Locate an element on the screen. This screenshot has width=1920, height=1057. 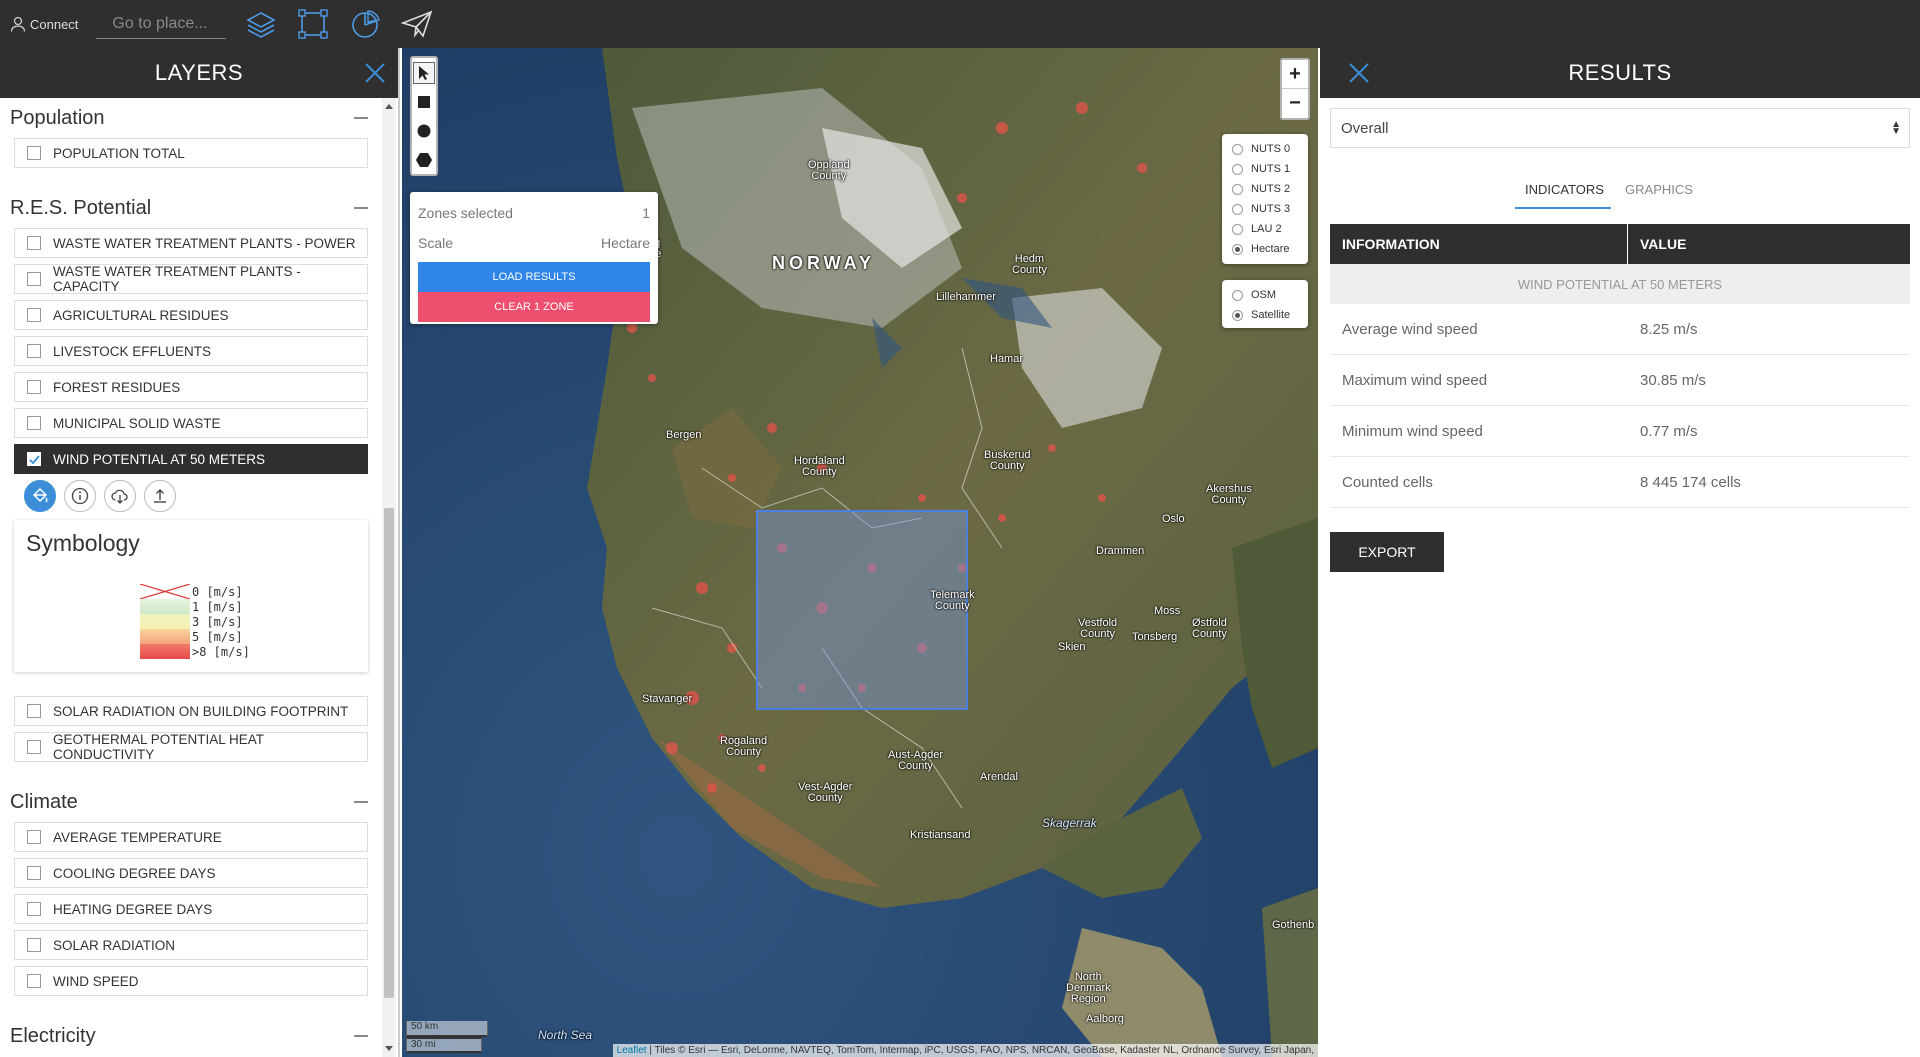
row-value: 8.25 m/s is located at coordinates (1669, 329).